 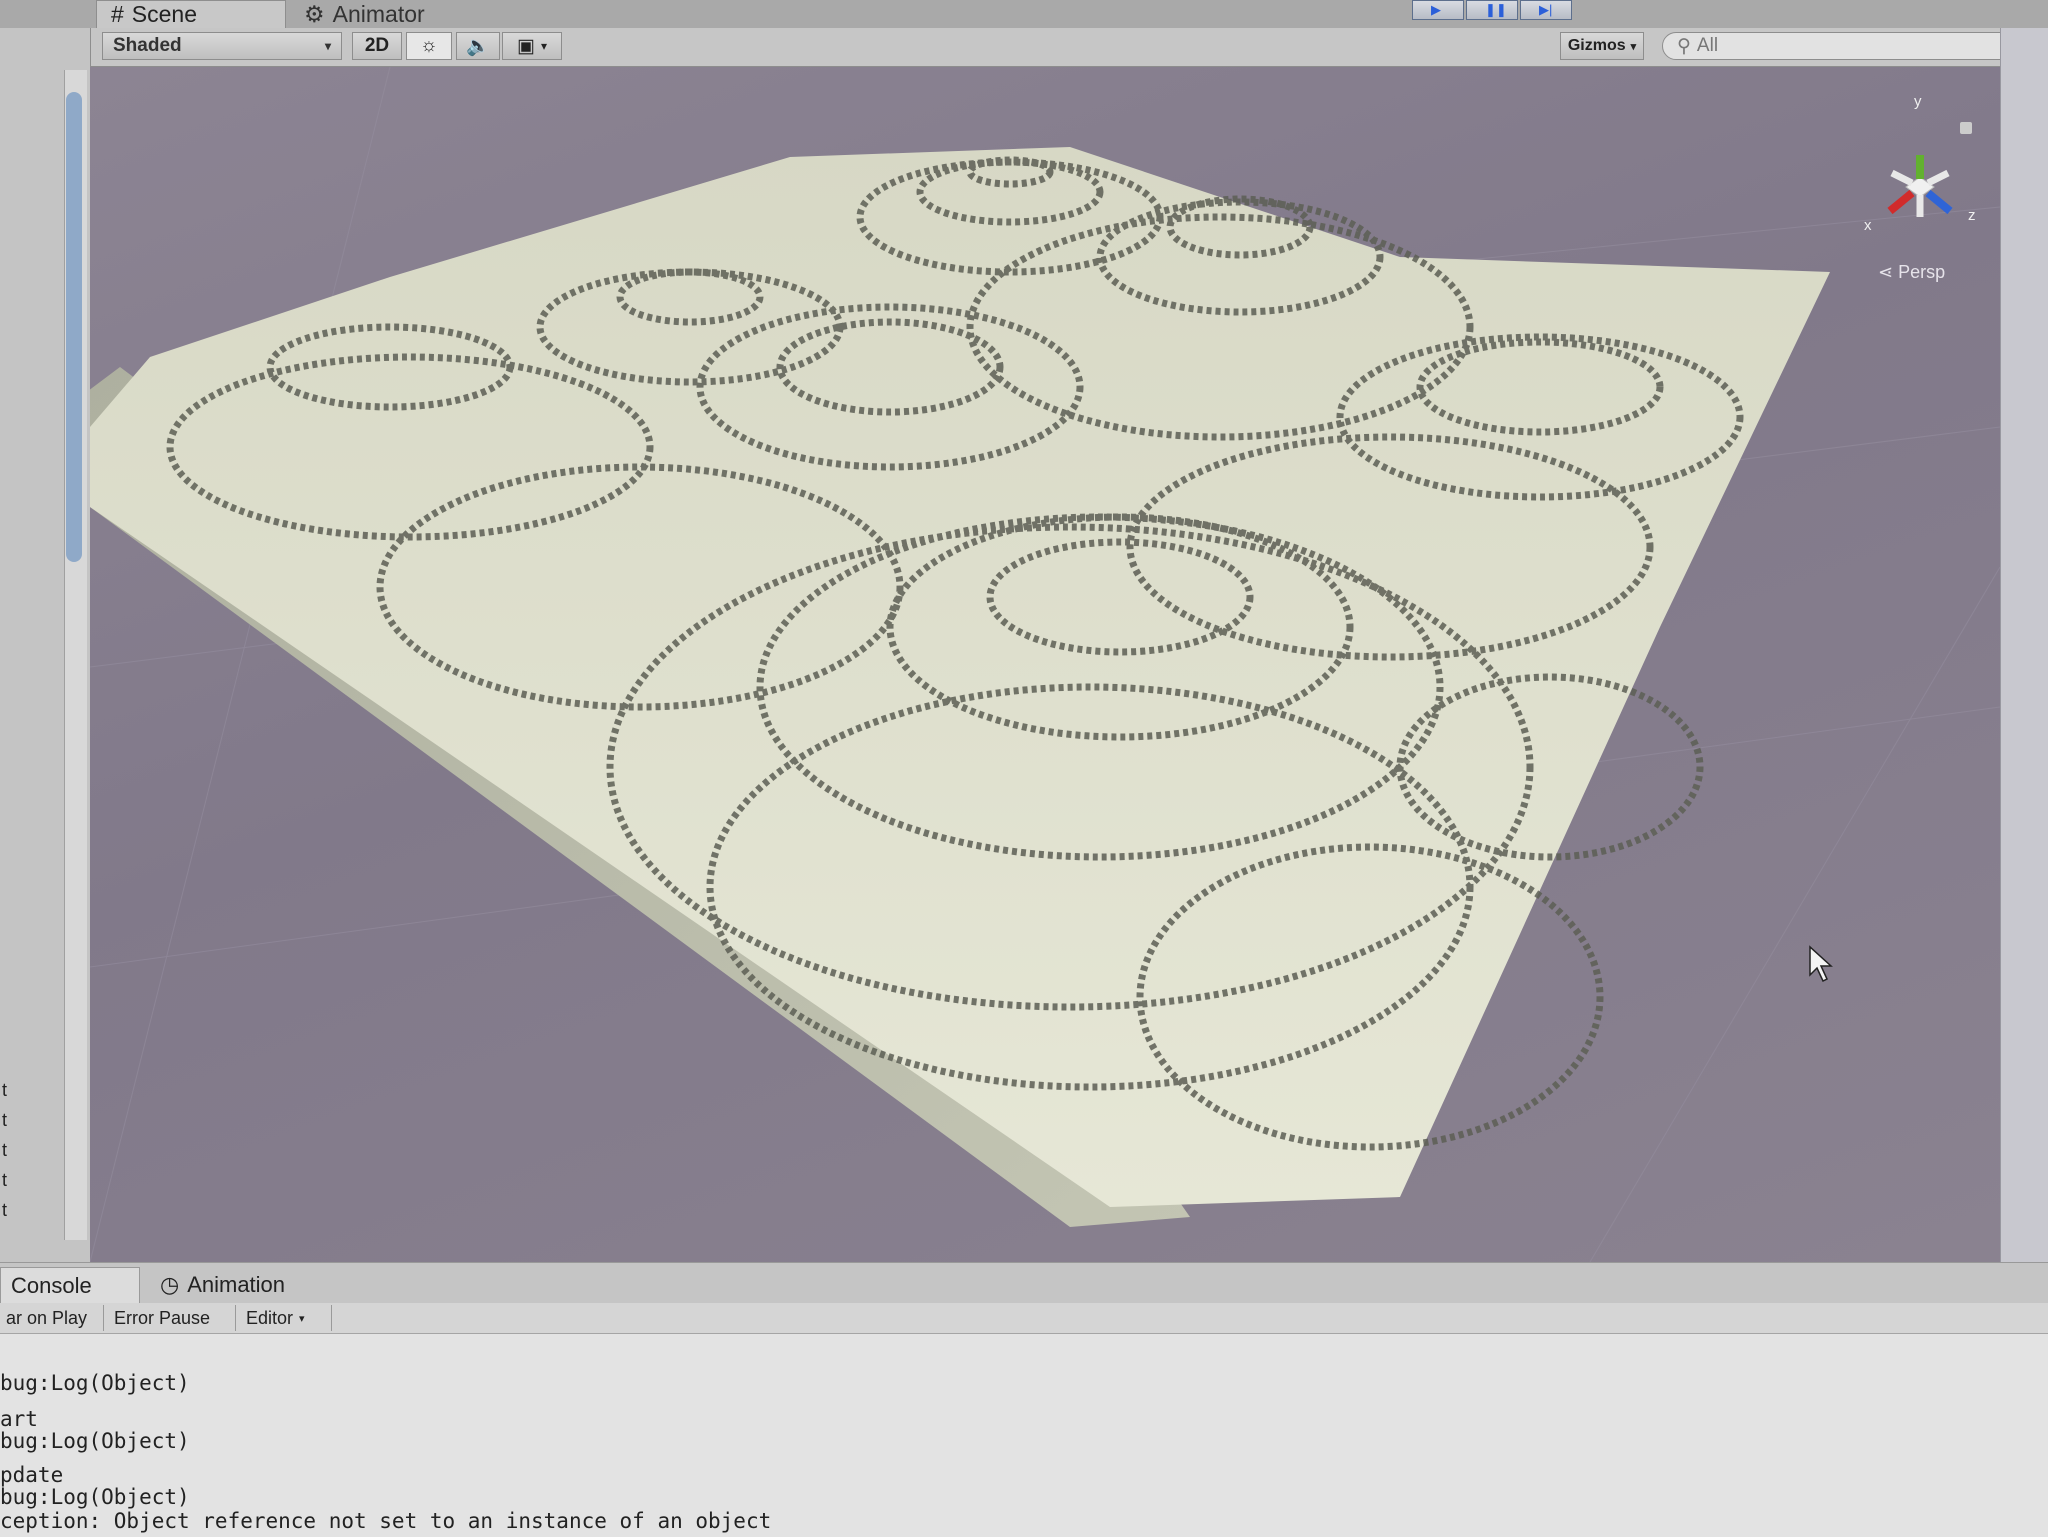 What do you see at coordinates (378, 13) in the screenshot?
I see `tab-animator-label: Animator` at bounding box center [378, 13].